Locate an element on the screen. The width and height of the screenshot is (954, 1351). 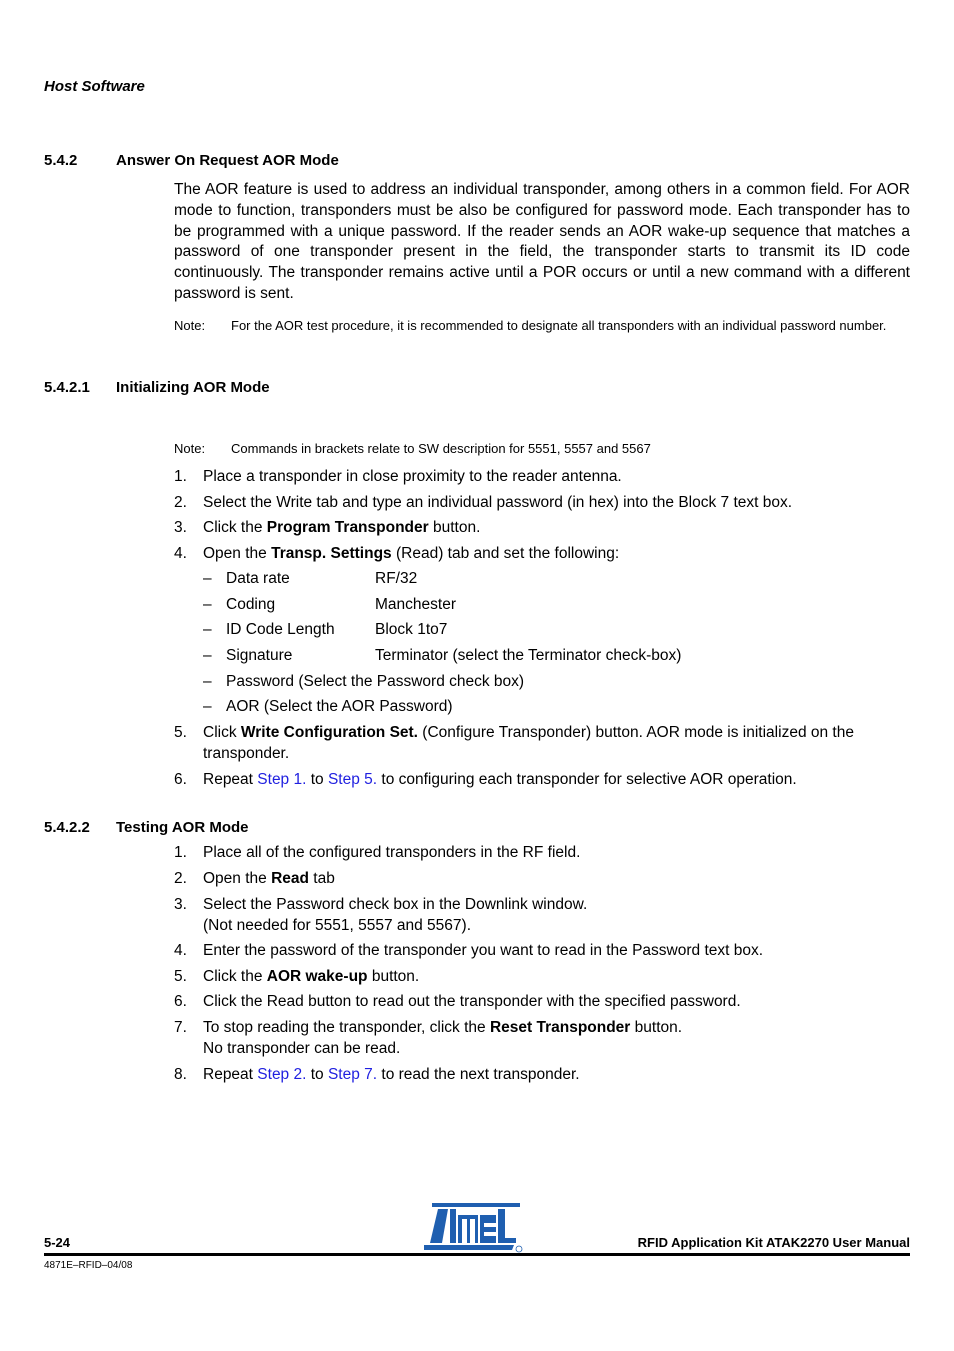
ui-label-bold: Transp. Settings is located at coordinates (331, 553).